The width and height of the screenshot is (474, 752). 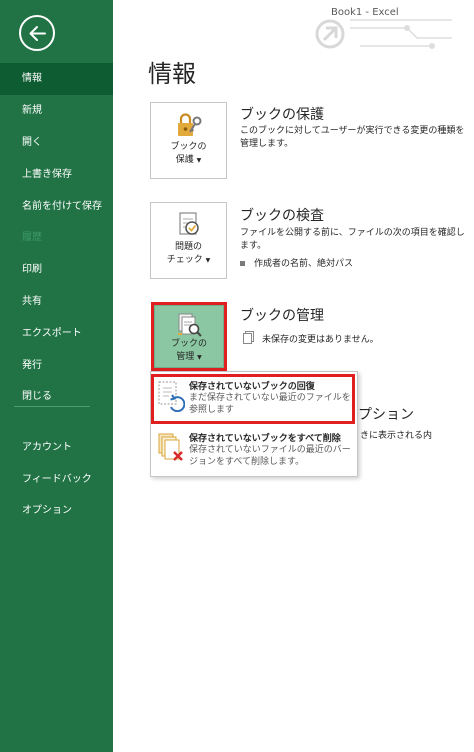 What do you see at coordinates (188, 153) in the screenshot?
I see `protect-workbook-label: ブックの 保護 ▼` at bounding box center [188, 153].